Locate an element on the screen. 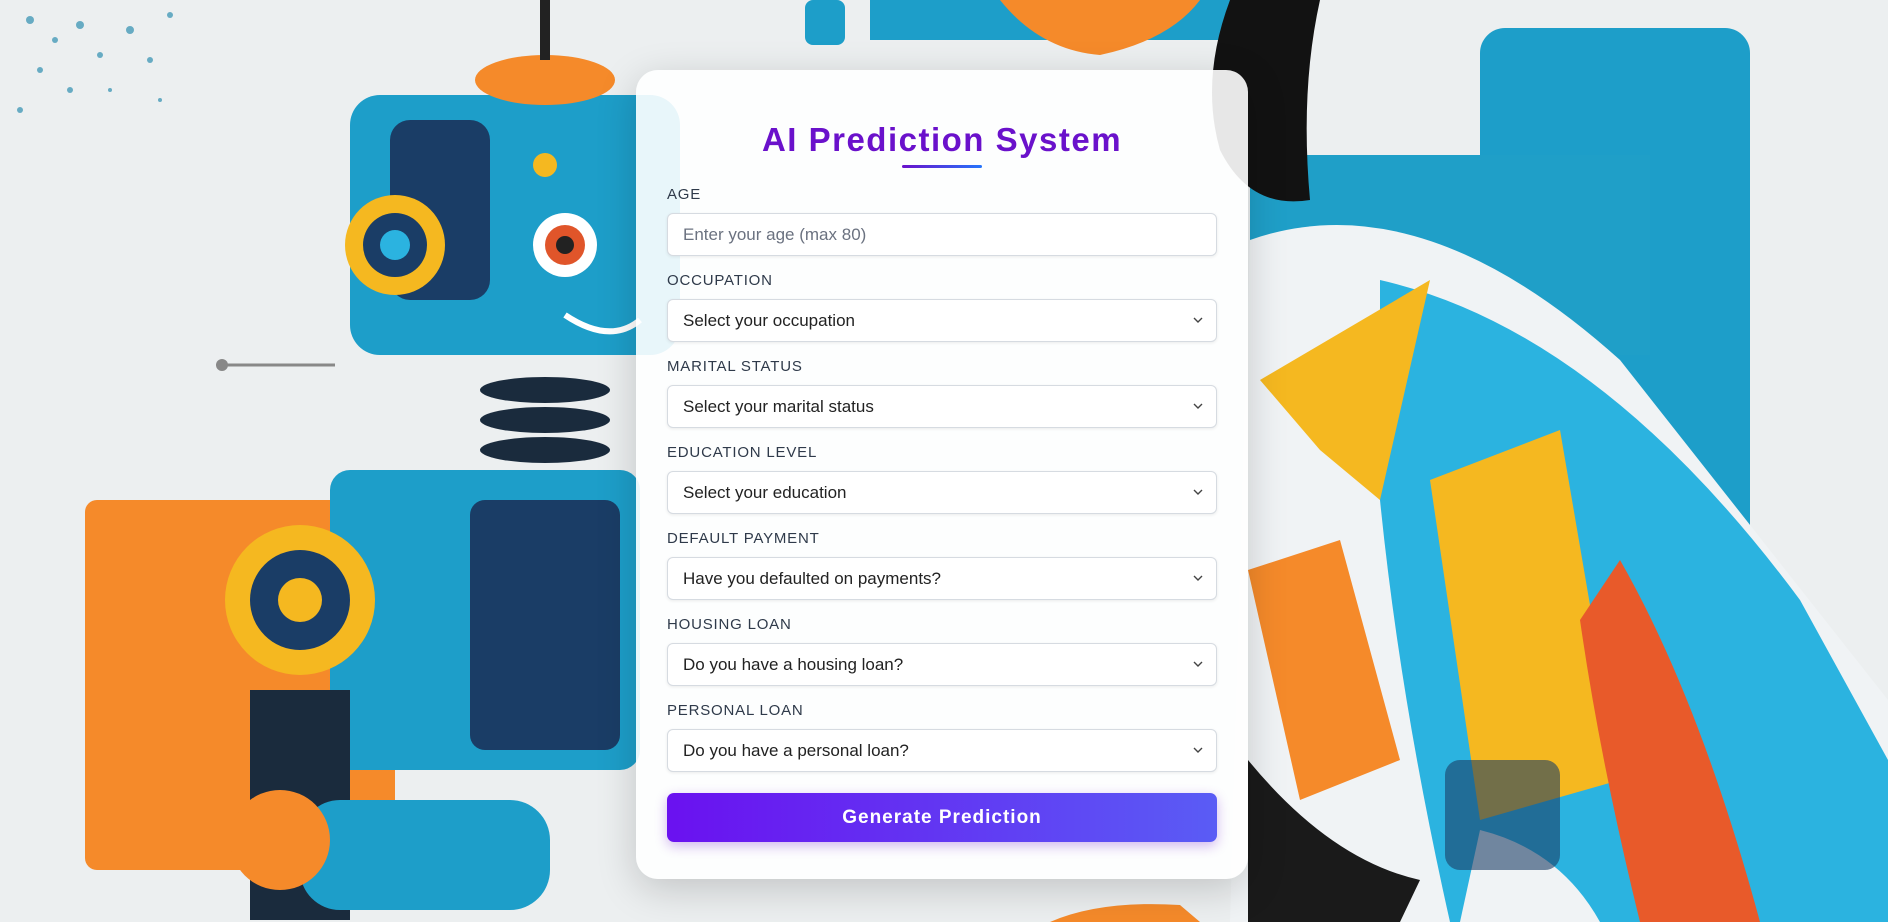  occupation-label: OCCUPATION is located at coordinates (720, 280).